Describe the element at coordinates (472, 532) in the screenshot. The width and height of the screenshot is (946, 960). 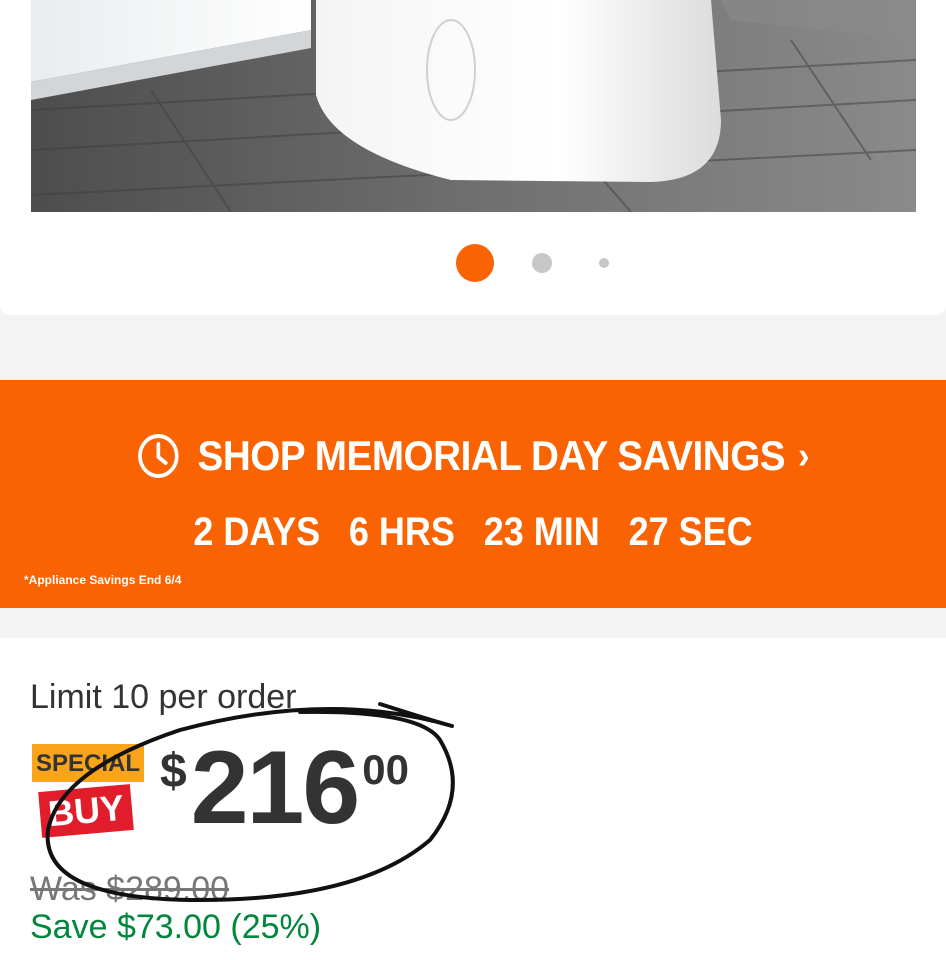
I see `countdown-timer: 2 DAYS 6 HRS 23 MIN 27 SEC` at that location.